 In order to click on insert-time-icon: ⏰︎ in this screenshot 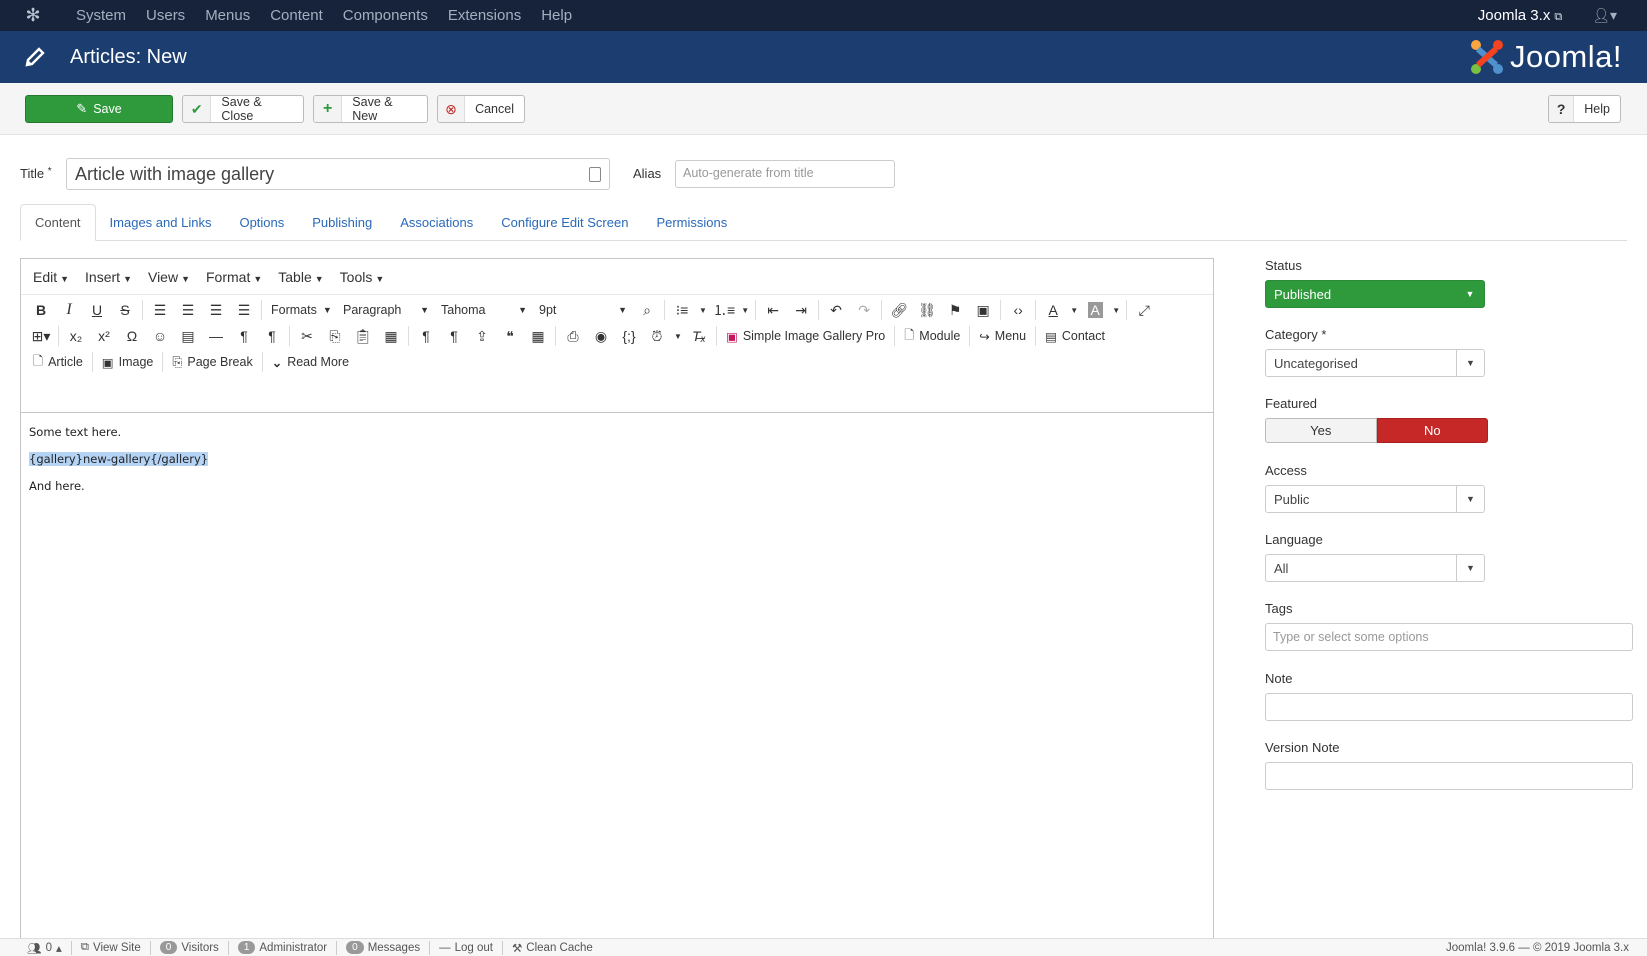, I will do `click(657, 336)`.